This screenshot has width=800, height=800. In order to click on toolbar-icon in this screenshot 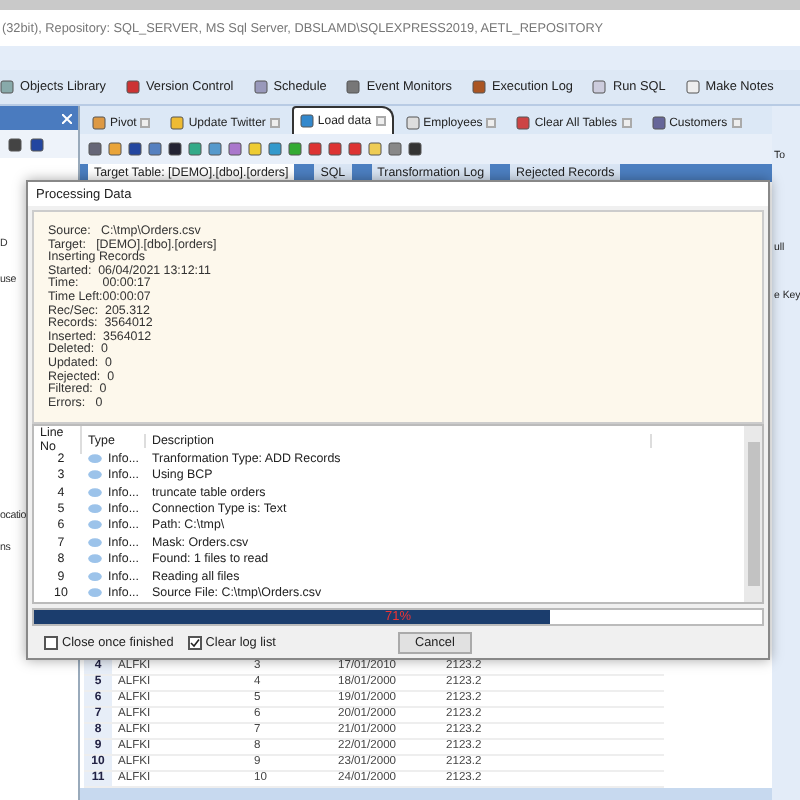, I will do `click(37, 144)`.